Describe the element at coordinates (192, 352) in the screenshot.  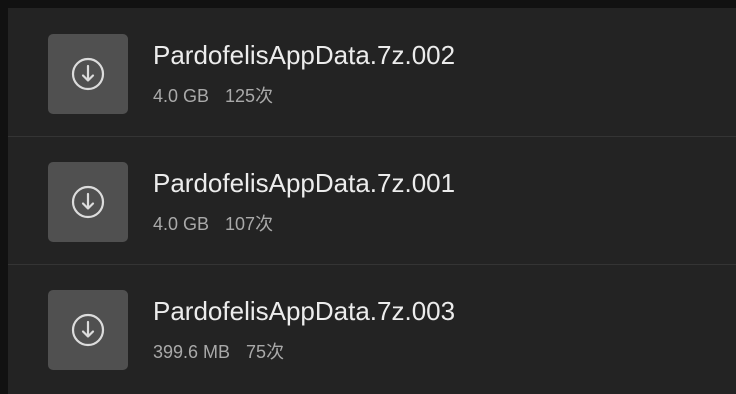
I see `file-size: 399.6 MB` at that location.